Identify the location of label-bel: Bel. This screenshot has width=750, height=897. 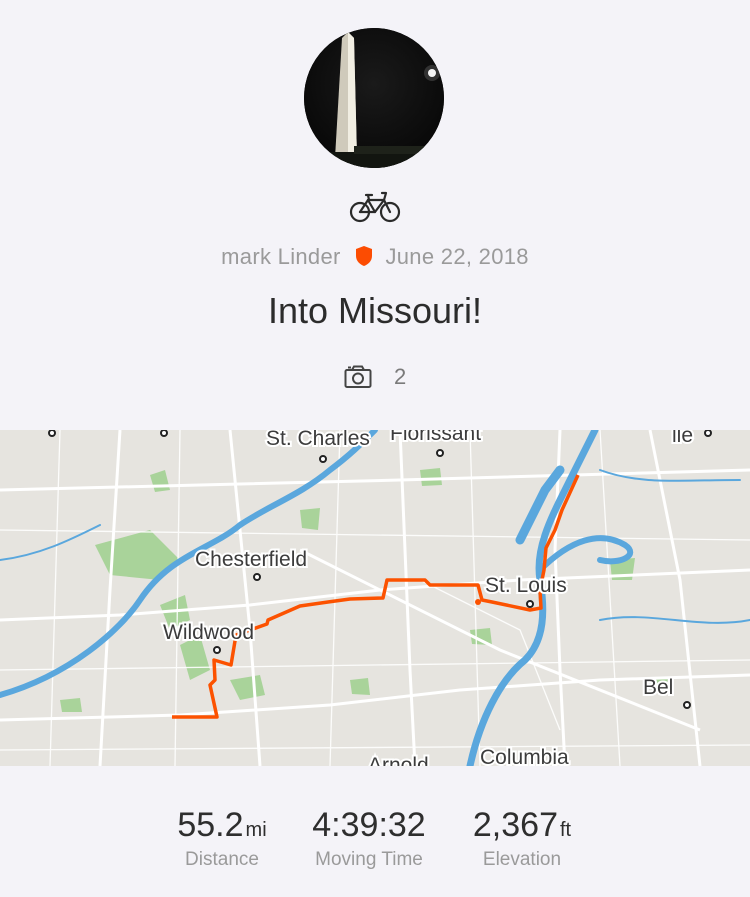
(658, 687).